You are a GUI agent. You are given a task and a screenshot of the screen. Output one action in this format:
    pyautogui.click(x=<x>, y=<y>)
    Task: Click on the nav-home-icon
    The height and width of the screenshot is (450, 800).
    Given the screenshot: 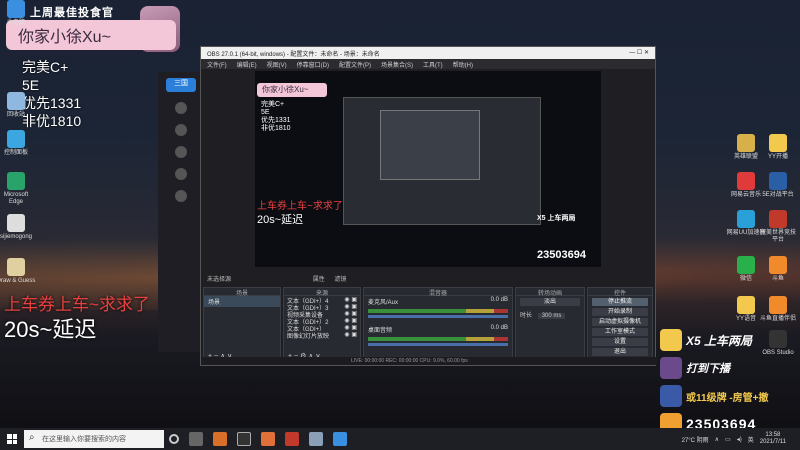 What is the action you would take?
    pyautogui.click(x=181, y=108)
    